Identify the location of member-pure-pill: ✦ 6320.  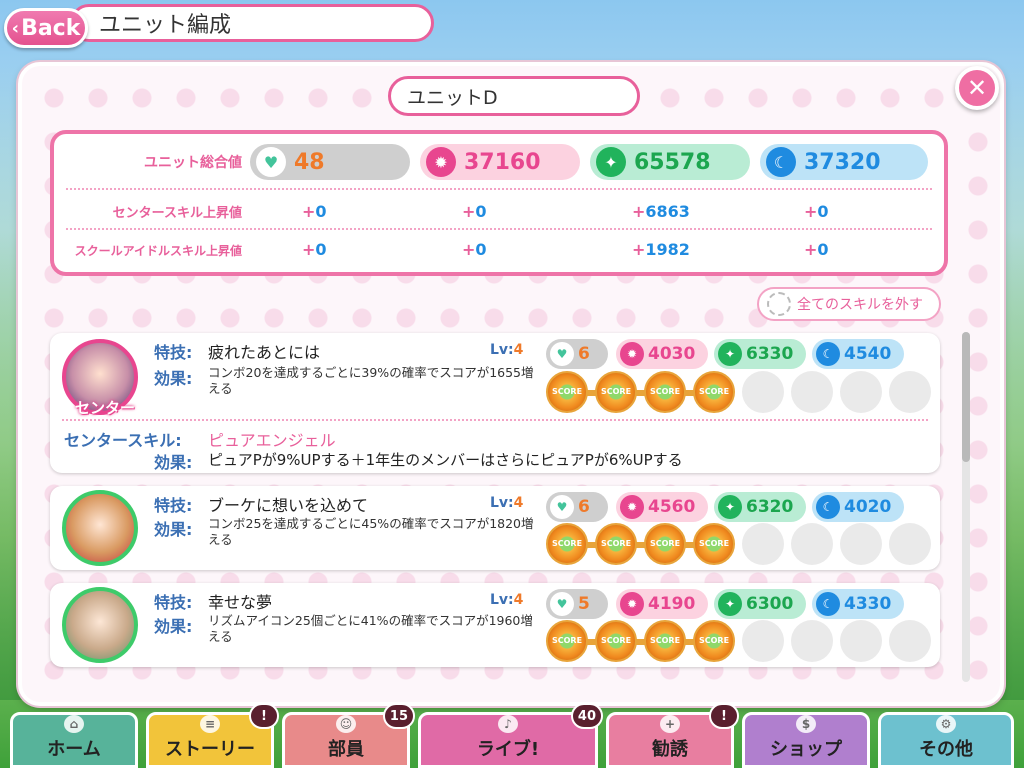
(760, 507).